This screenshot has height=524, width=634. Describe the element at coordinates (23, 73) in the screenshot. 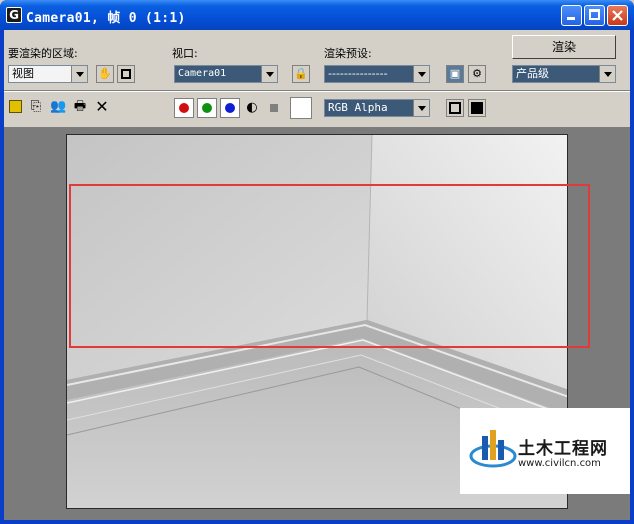

I see `area-dropdown-value: 视图` at that location.